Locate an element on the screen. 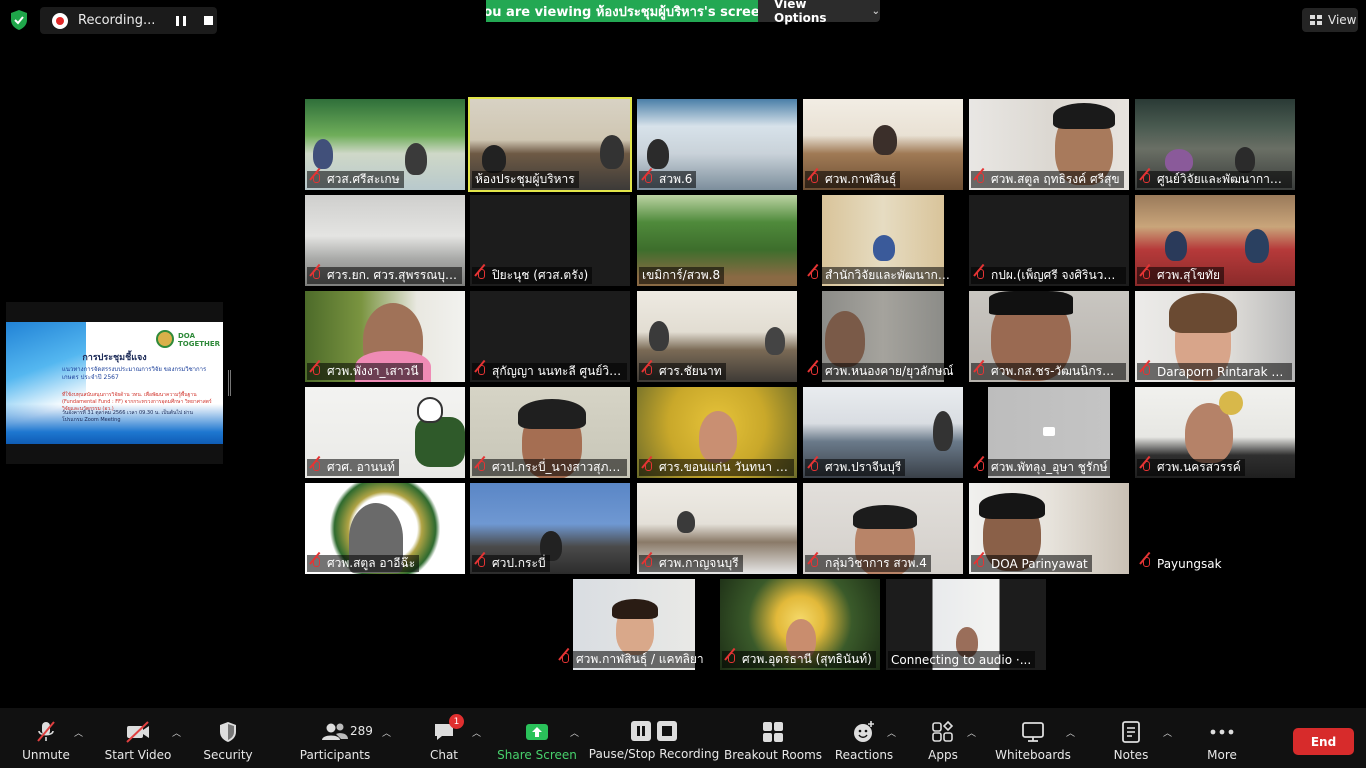 This screenshot has height=768, width=1366. participant-name: ศวศ. อานนท์ is located at coordinates (361, 467).